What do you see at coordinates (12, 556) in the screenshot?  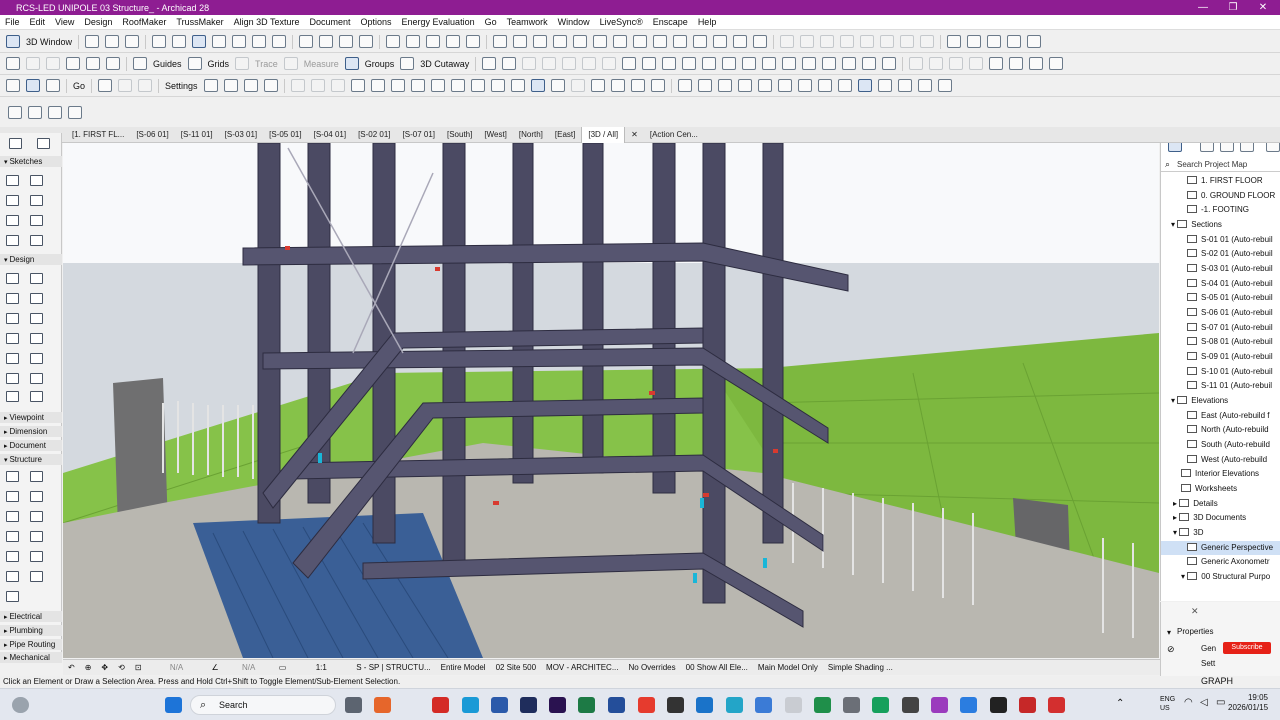 I see `anchor-tool-icon` at bounding box center [12, 556].